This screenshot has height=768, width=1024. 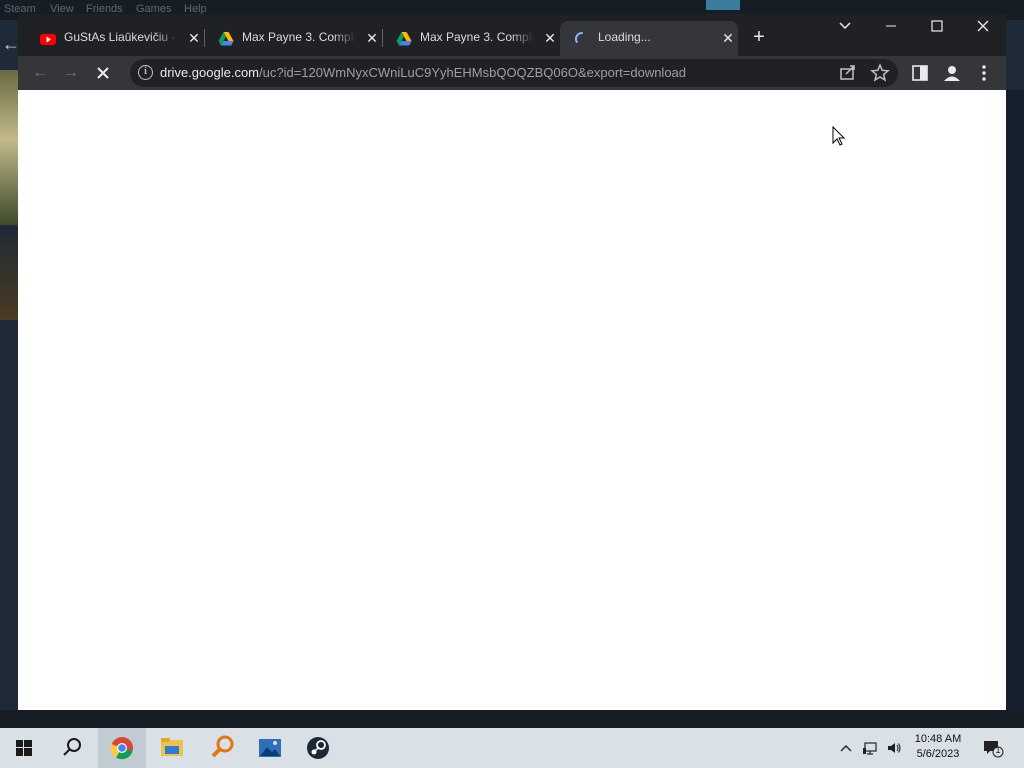 I want to click on steam-game-art, so click(x=9, y=147).